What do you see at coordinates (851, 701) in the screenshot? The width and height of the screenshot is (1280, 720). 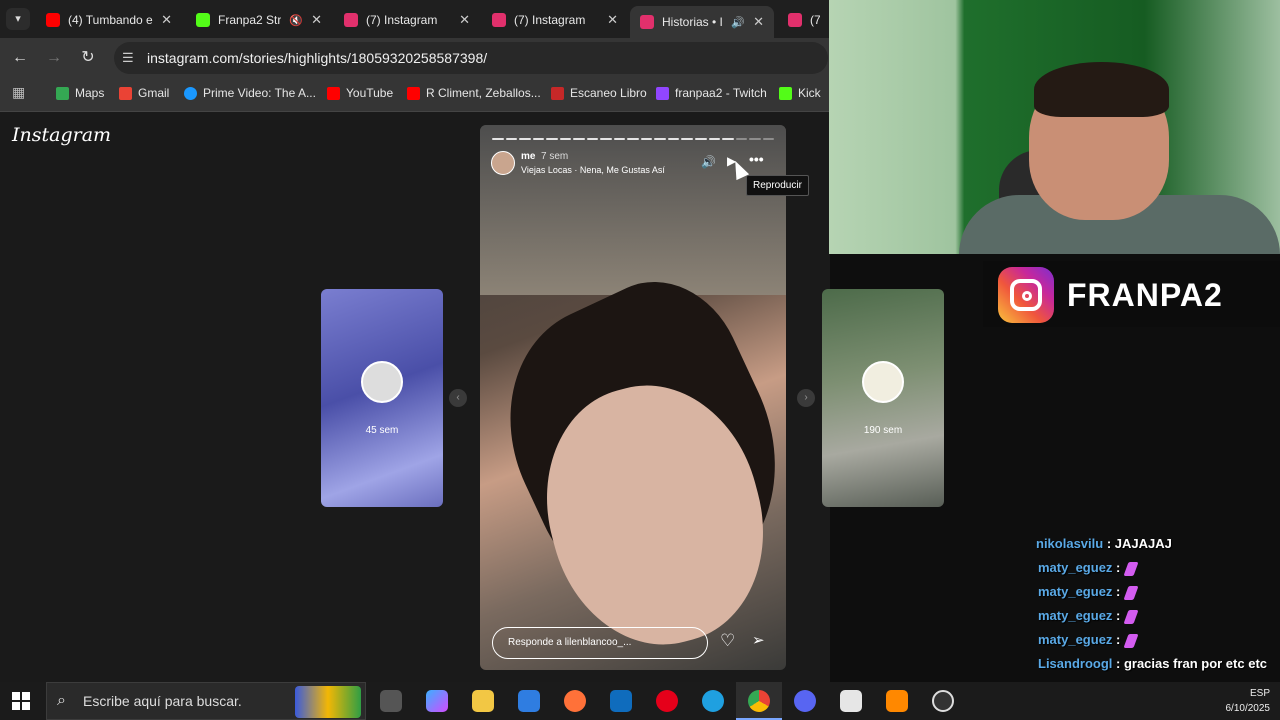 I see `capcut-icon` at bounding box center [851, 701].